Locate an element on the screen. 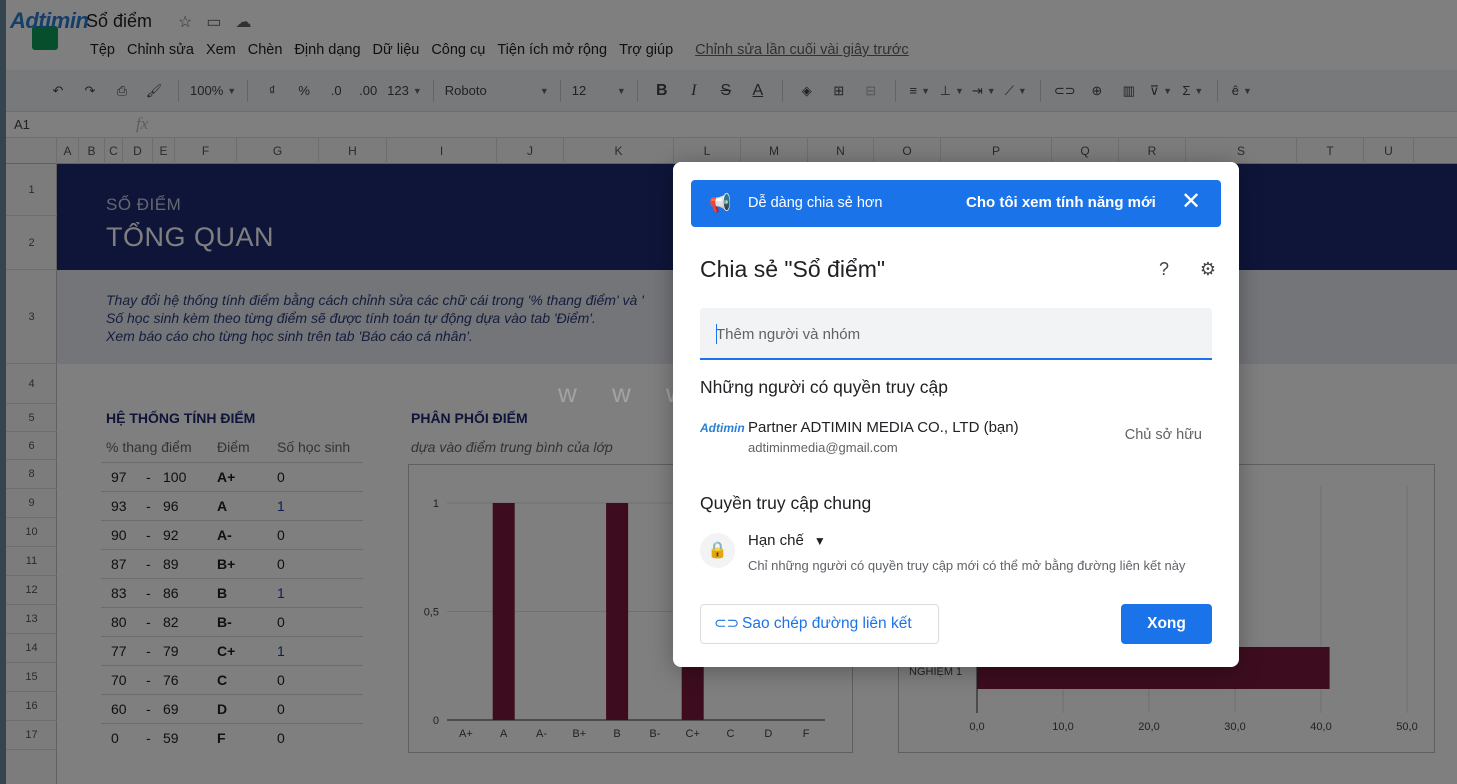 The height and width of the screenshot is (784, 1457). chevron-down-icon: ▼ is located at coordinates (819, 541).